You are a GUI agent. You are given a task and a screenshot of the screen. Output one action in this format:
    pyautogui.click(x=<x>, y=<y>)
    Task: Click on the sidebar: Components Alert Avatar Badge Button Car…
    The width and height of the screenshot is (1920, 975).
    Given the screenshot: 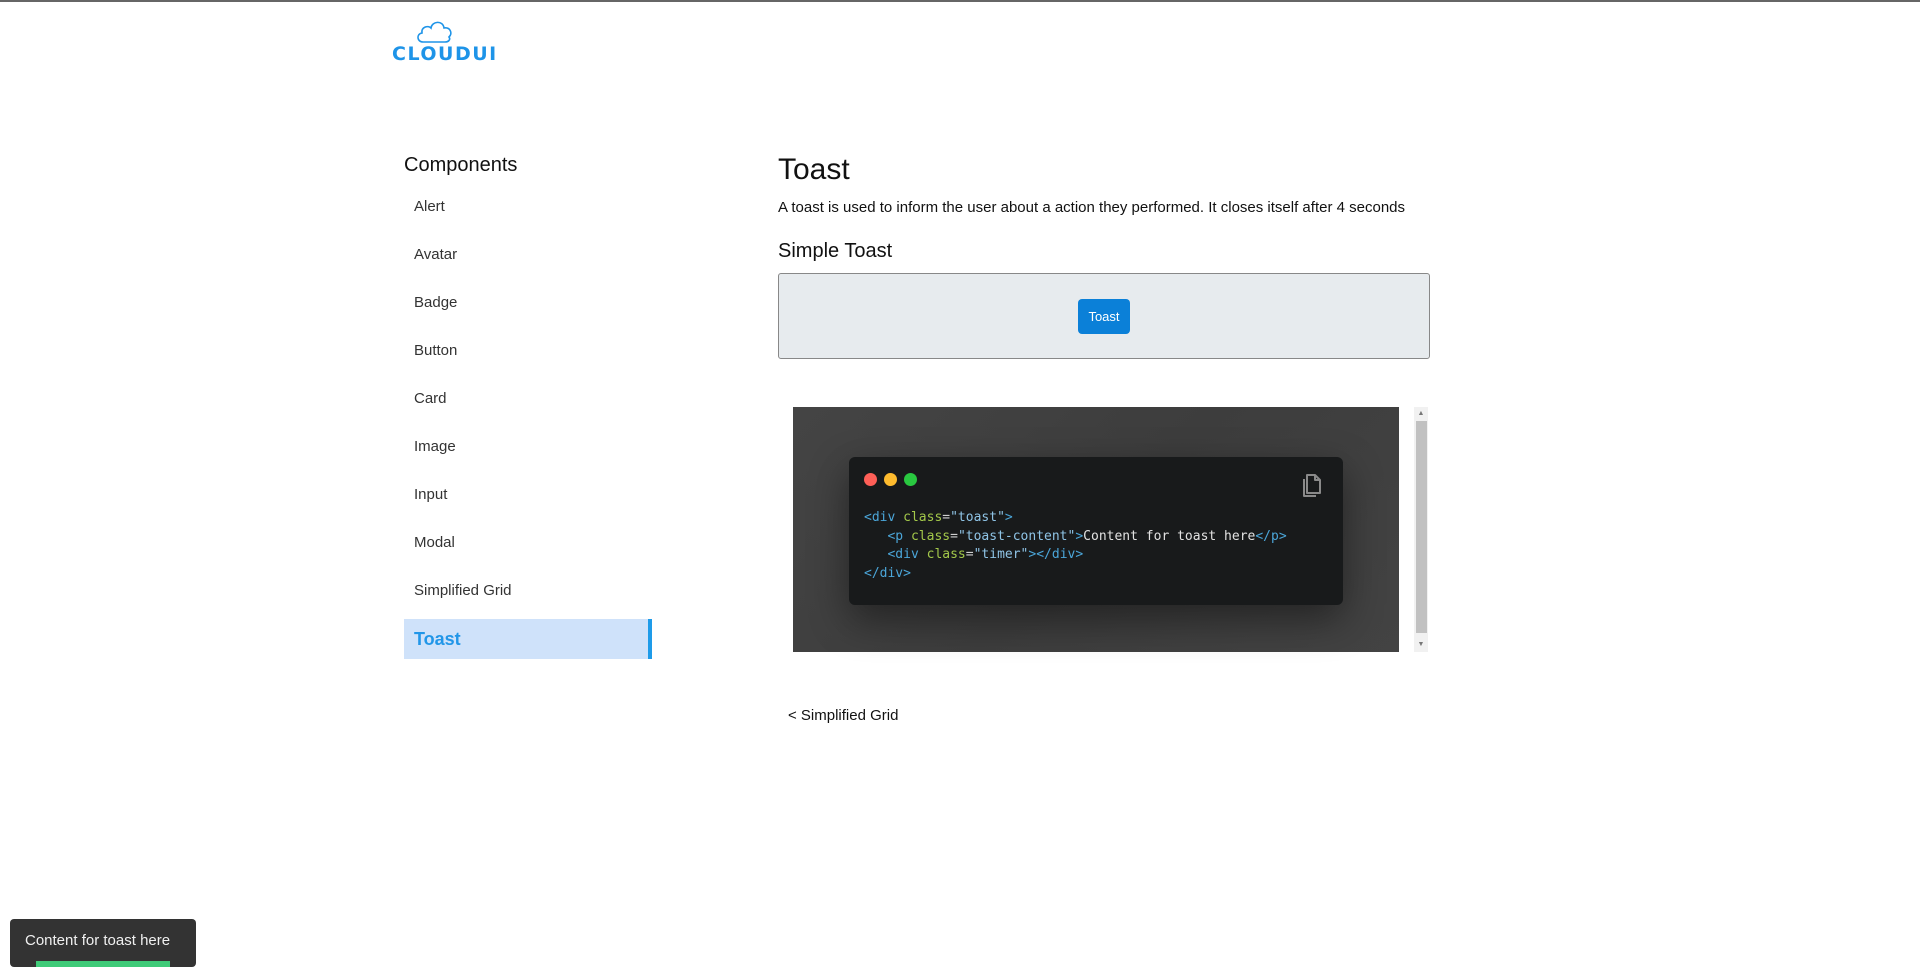 What is the action you would take?
    pyautogui.click(x=528, y=409)
    